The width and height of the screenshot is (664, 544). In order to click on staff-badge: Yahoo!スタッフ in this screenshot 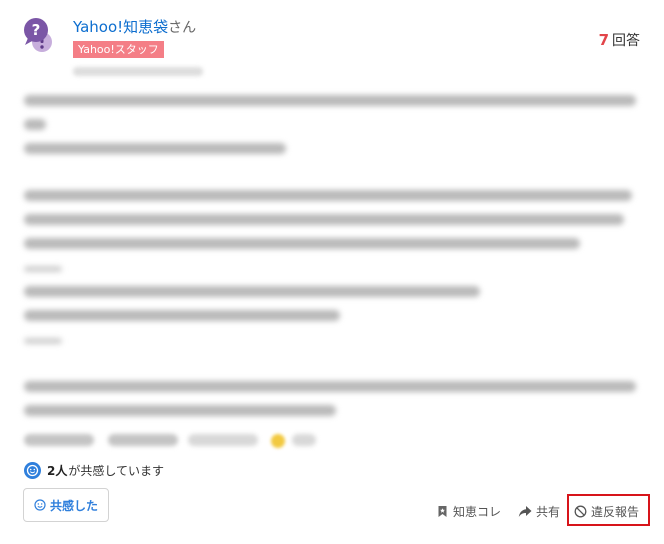, I will do `click(118, 49)`.